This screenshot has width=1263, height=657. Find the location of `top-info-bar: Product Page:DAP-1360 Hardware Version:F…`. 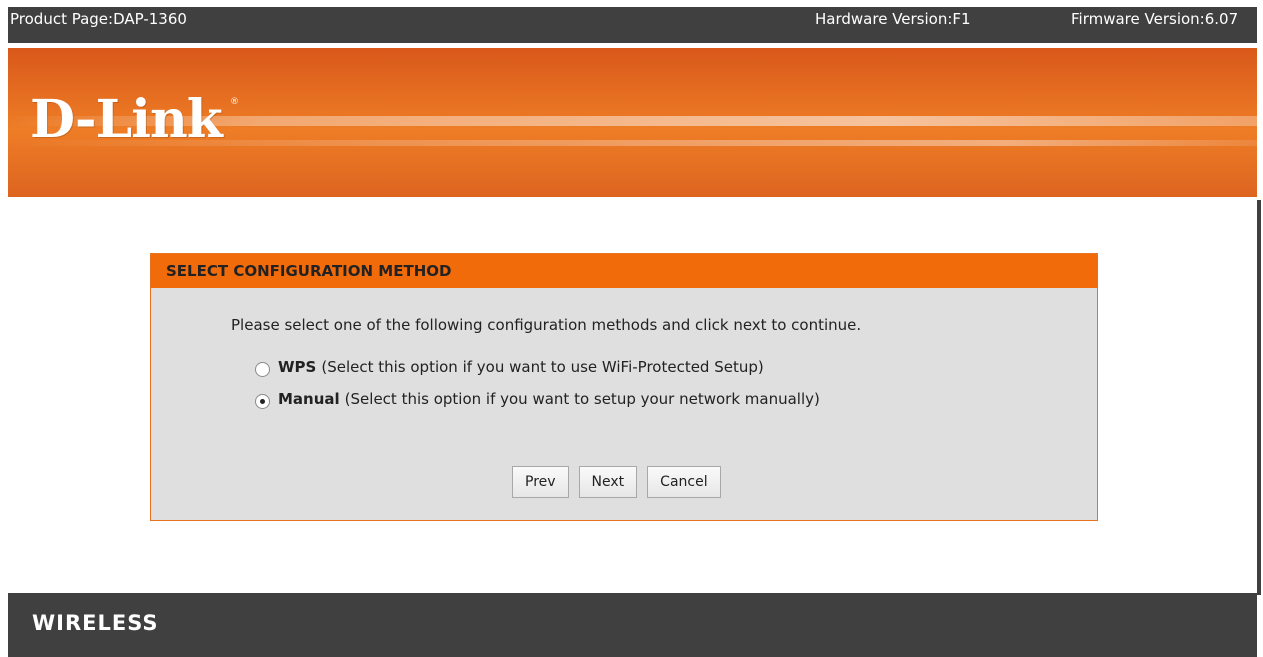

top-info-bar: Product Page:DAP-1360 Hardware Version:F… is located at coordinates (632, 25).